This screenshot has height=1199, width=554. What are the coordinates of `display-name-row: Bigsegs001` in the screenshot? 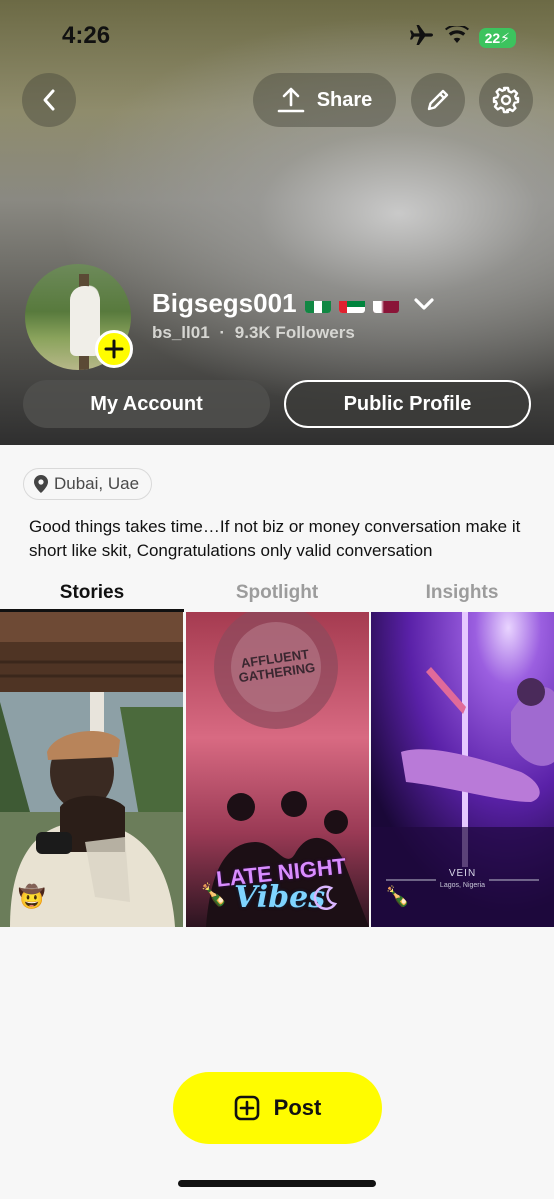 It's located at (293, 303).